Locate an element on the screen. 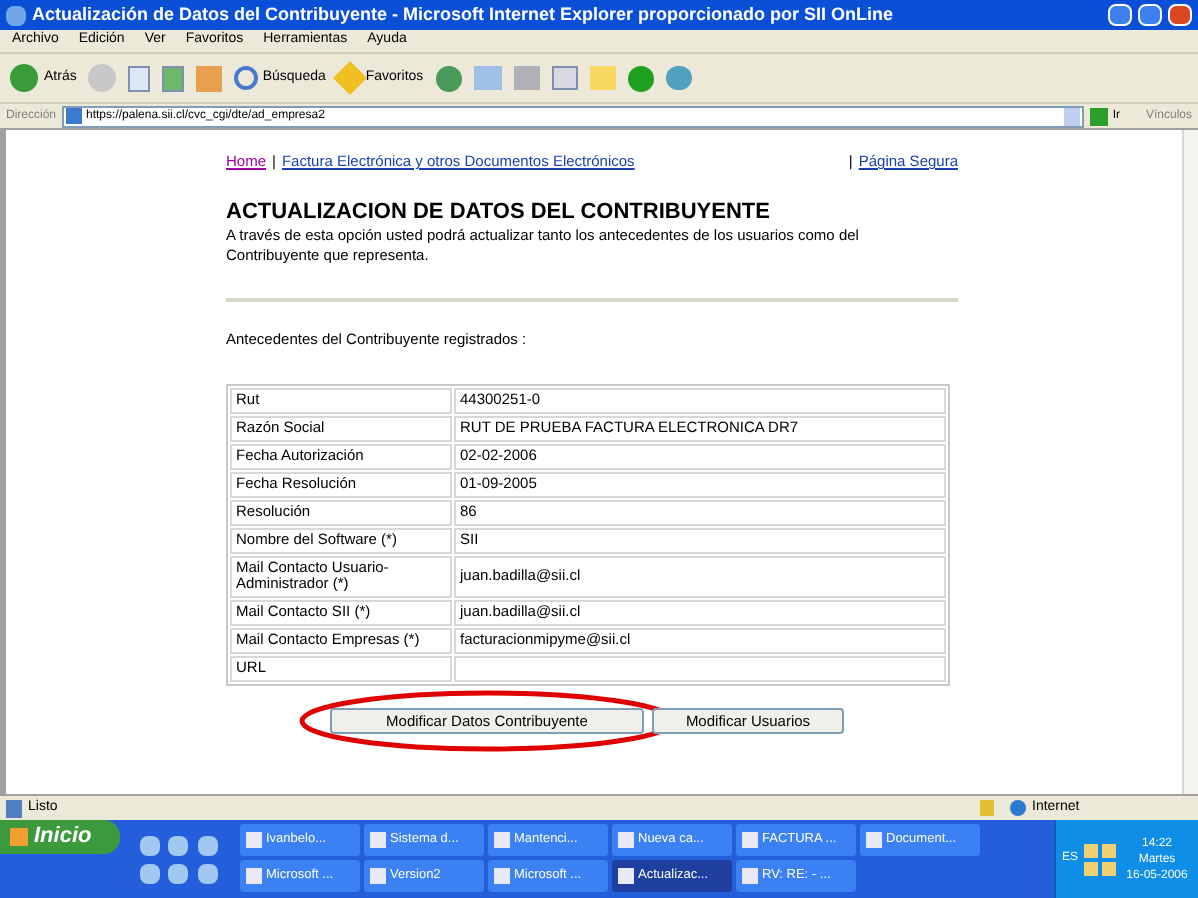 This screenshot has width=1198, height=898. window-title: Actualización de Datos del Contribuyente - Microsoft Internet Explorer proporcionado por SII OnLine is located at coordinates (464, 14).